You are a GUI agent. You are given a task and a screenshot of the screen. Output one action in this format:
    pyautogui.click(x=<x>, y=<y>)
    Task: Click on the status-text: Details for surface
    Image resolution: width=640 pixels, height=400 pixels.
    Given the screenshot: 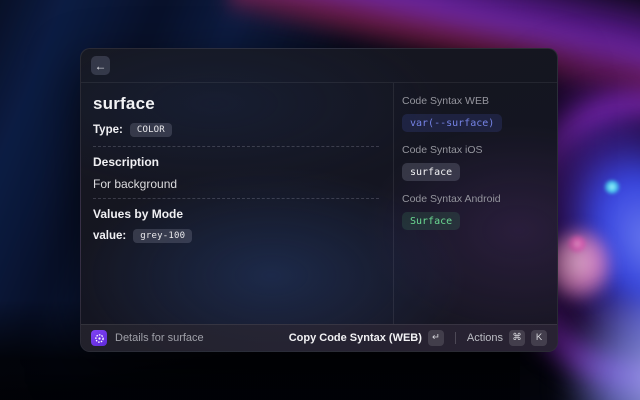 What is the action you would take?
    pyautogui.click(x=159, y=338)
    